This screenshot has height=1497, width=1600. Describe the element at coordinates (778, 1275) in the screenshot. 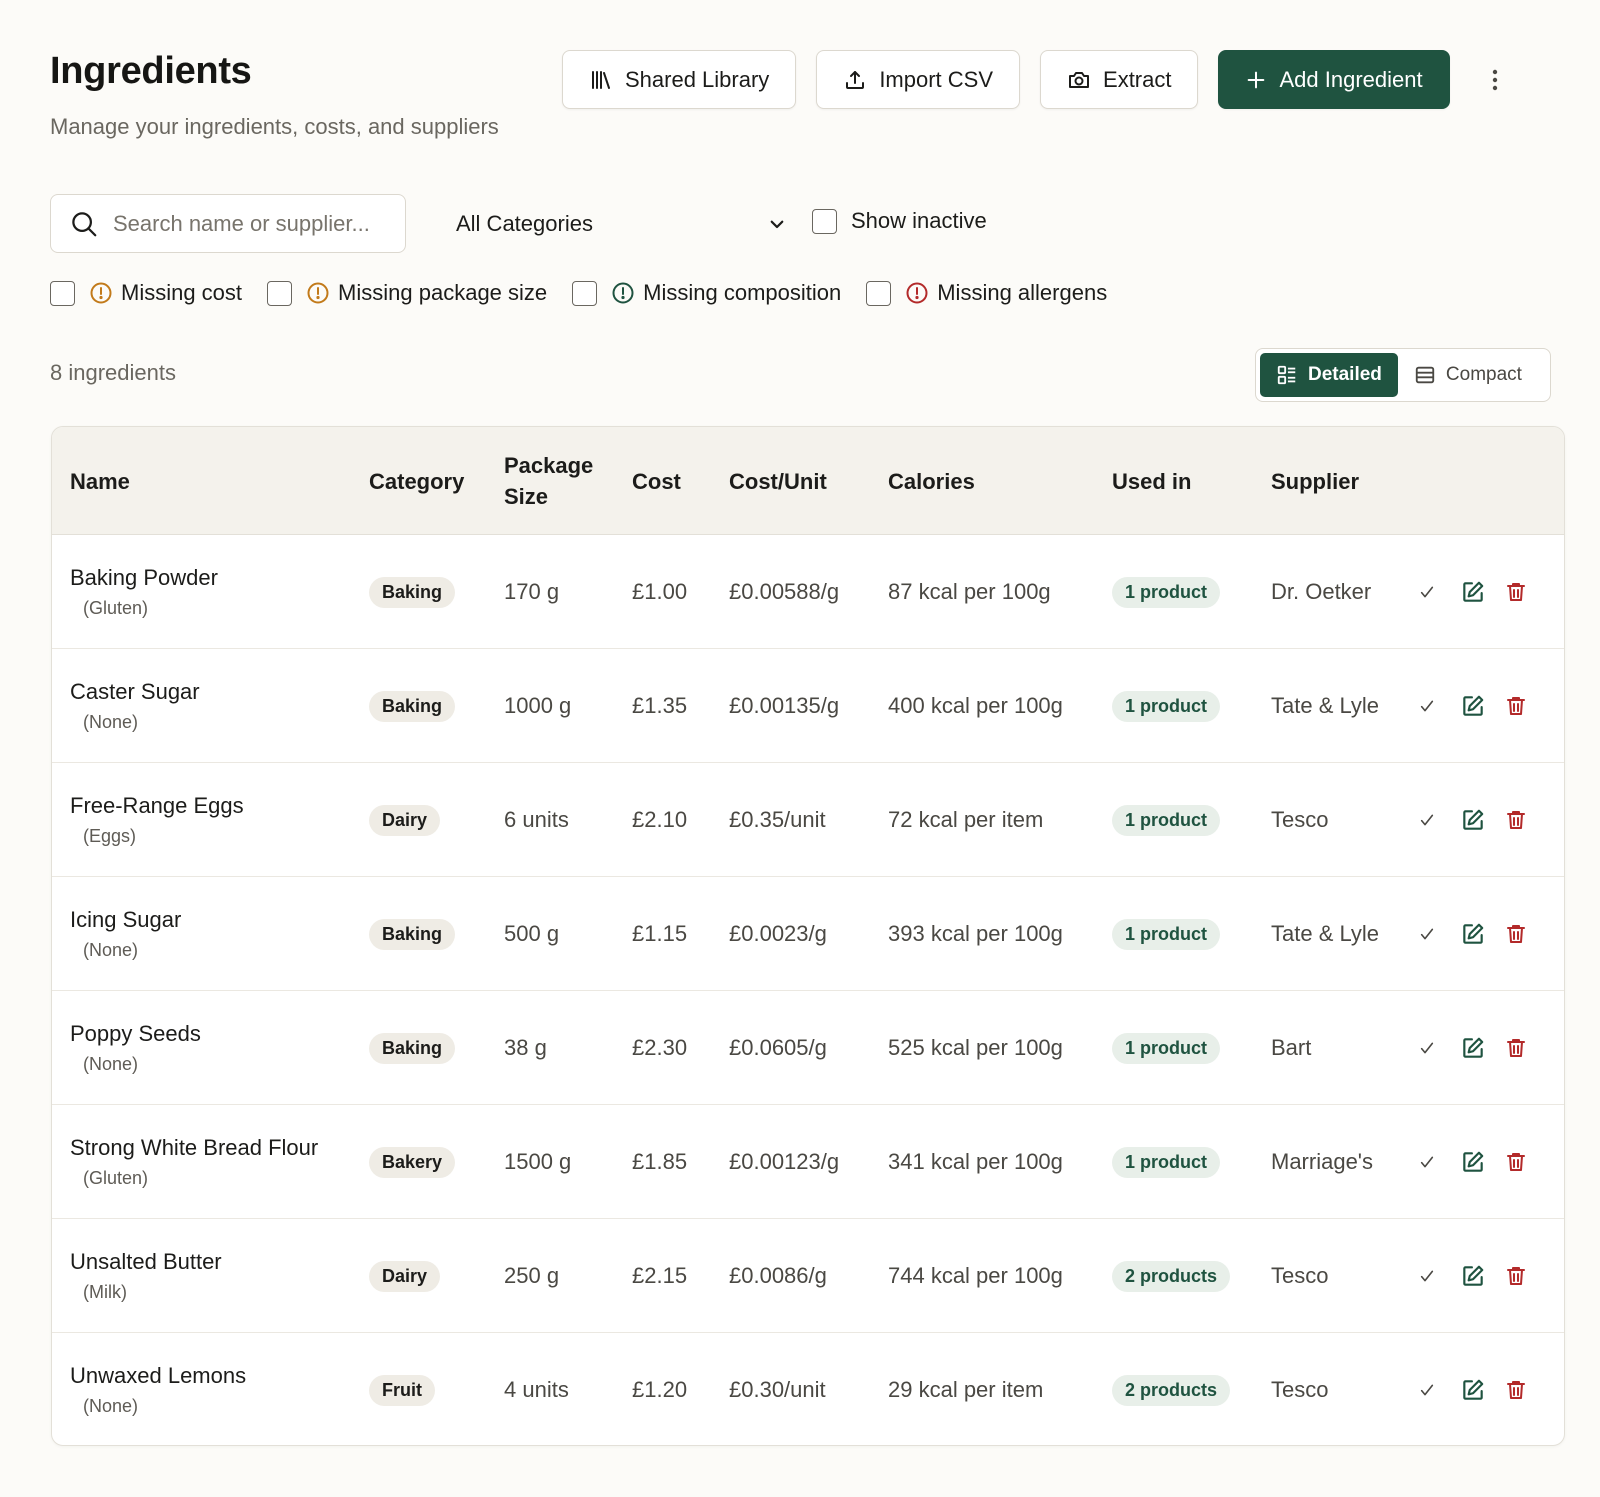

I see `cell-cost-unit: £0.0086/g` at that location.